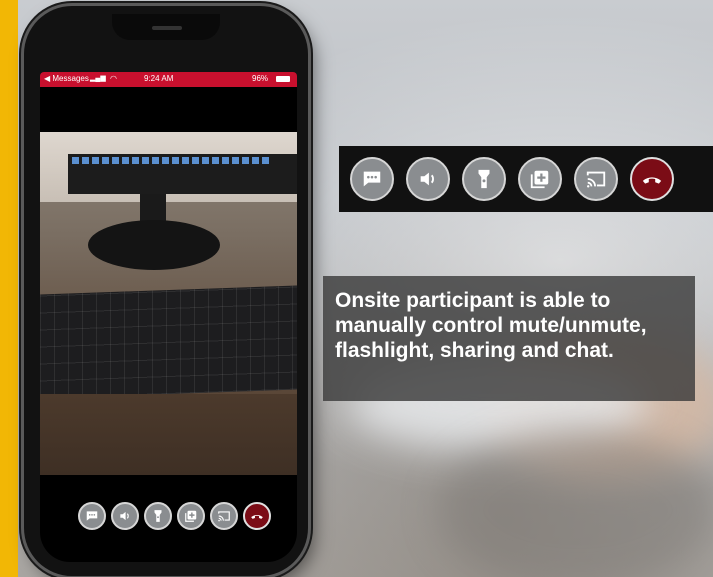 The width and height of the screenshot is (713, 577). I want to click on caption-line-1: Onsite participant is able to, so click(473, 300).